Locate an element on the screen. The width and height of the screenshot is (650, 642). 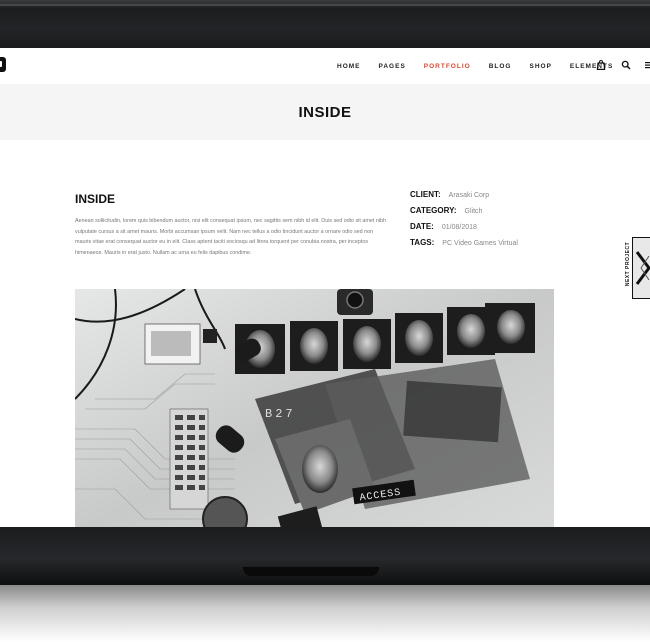
nav-elements: ELEMENTS is located at coordinates (591, 66).